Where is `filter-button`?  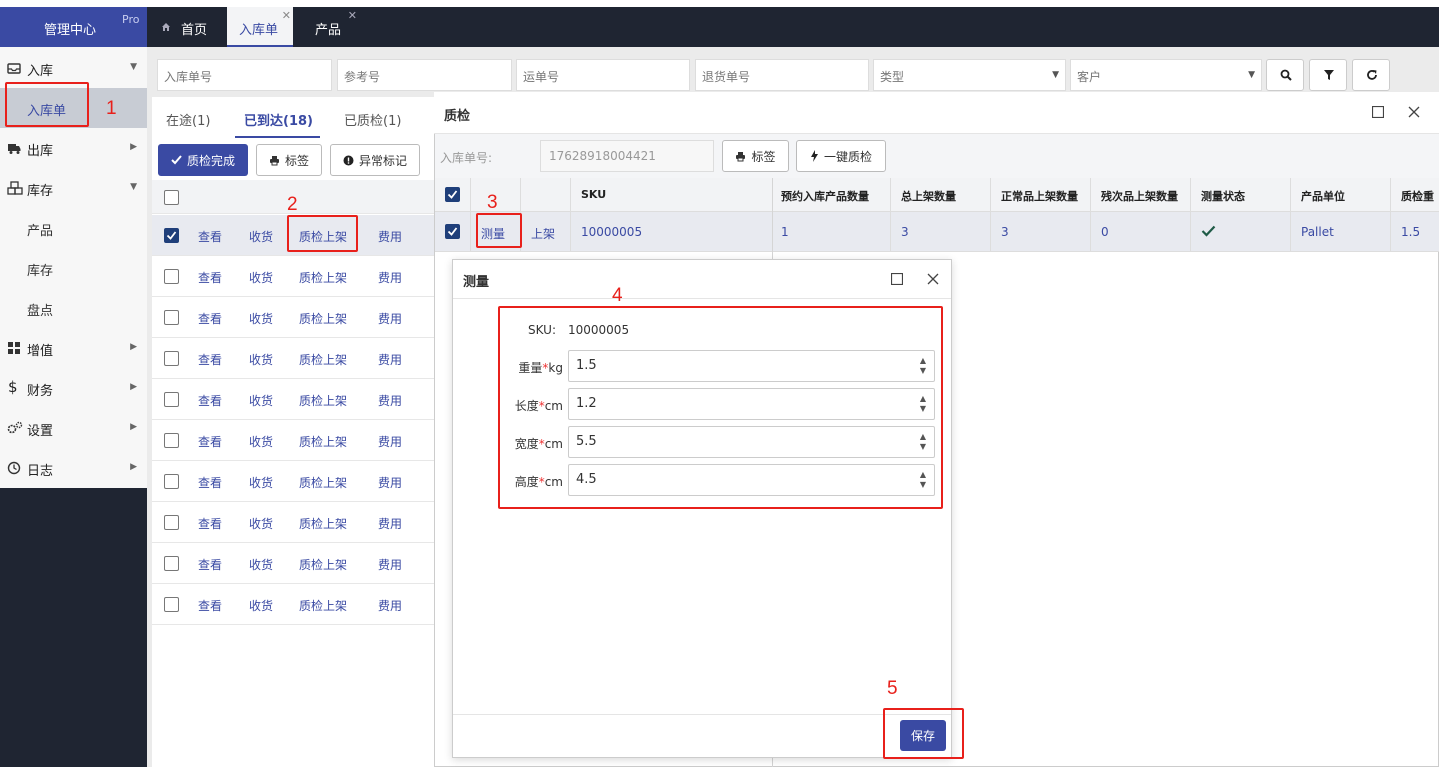
filter-button is located at coordinates (1328, 75).